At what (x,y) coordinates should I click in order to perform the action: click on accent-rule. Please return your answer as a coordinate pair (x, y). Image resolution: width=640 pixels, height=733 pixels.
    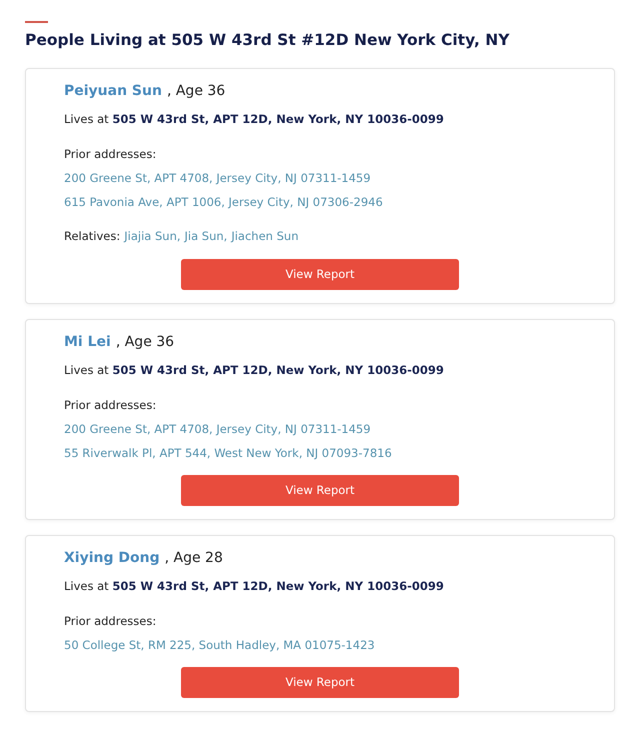
    Looking at the image, I should click on (36, 22).